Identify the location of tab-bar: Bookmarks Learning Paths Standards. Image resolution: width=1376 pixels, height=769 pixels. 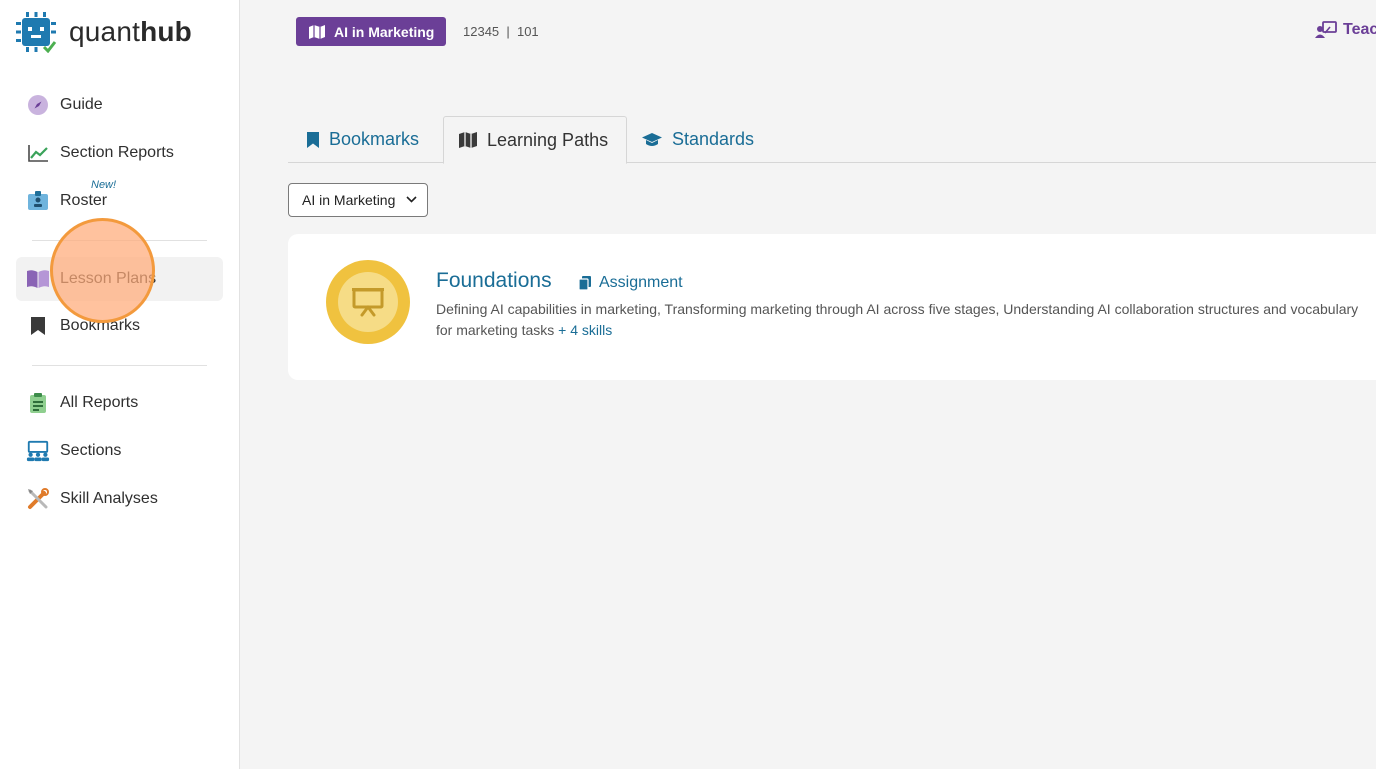
(832, 140).